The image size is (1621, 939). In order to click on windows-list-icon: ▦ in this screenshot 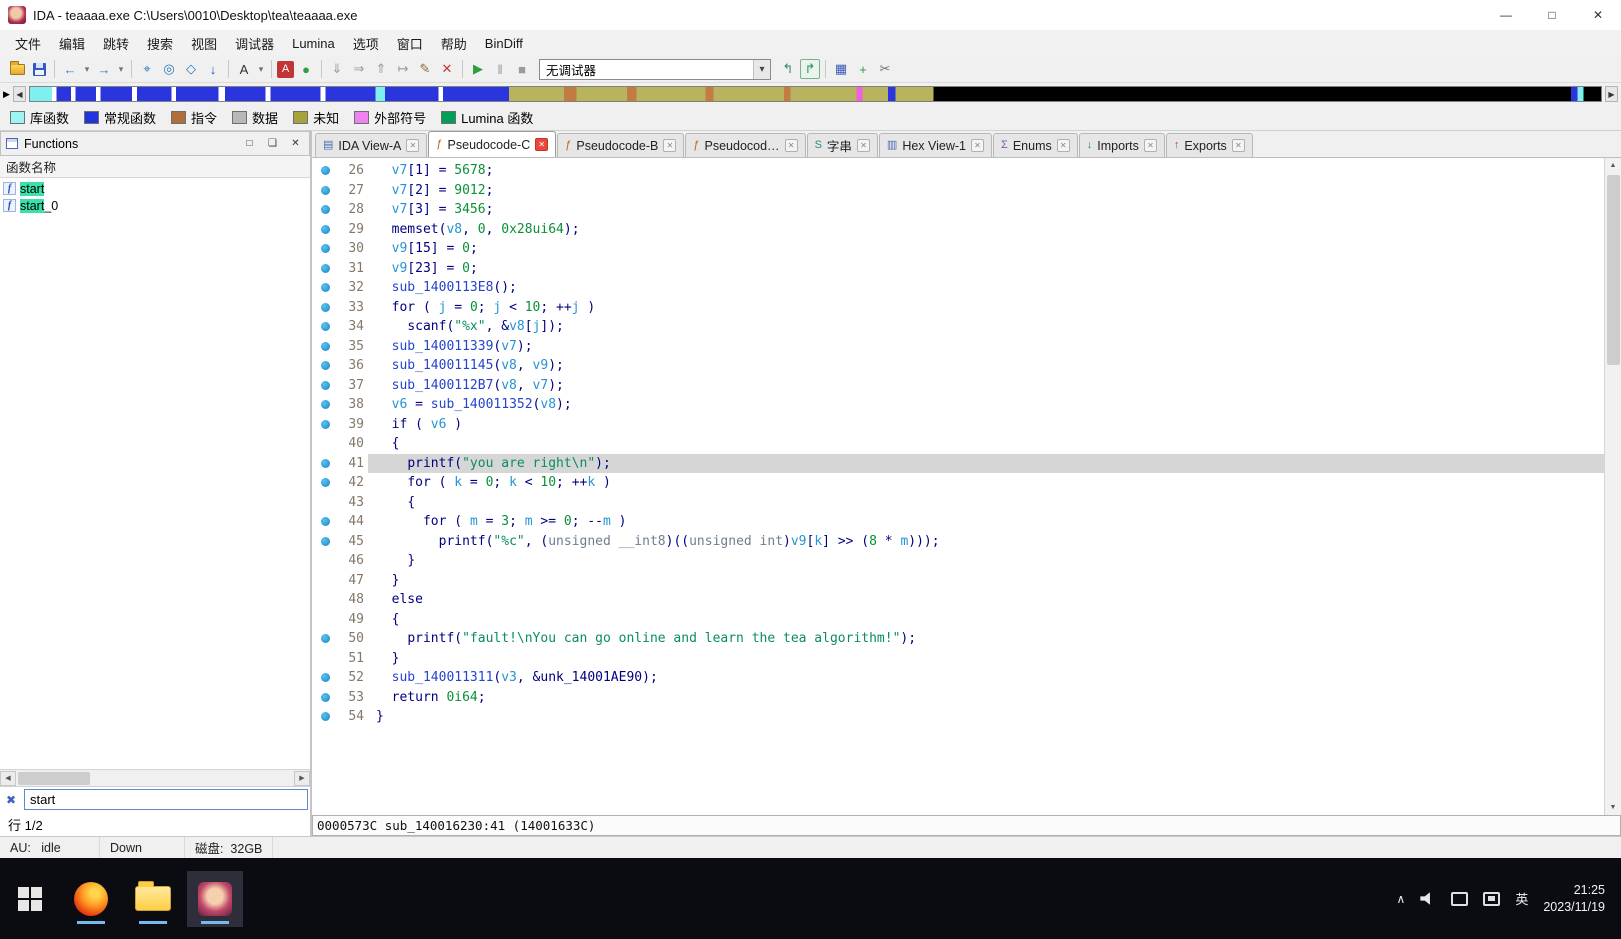, I will do `click(841, 69)`.